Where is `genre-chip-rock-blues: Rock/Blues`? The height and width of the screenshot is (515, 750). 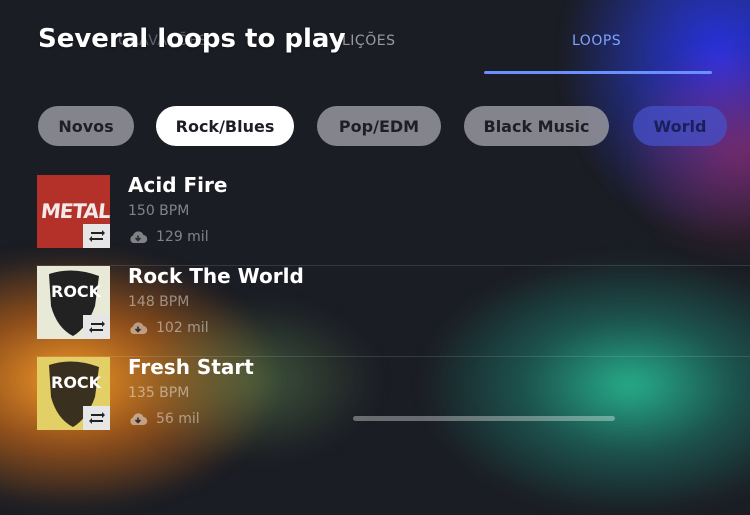
genre-chip-rock-blues: Rock/Blues is located at coordinates (225, 126).